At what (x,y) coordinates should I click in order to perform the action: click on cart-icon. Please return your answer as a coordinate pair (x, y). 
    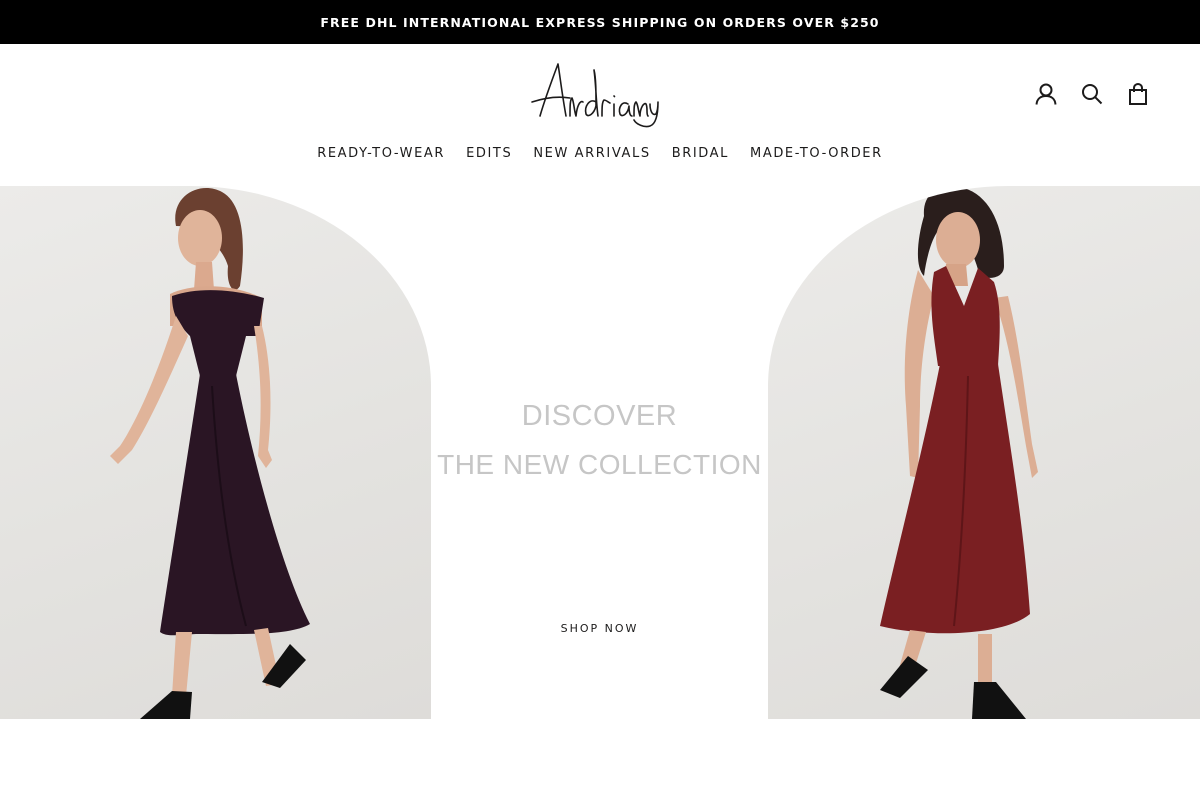
    Looking at the image, I should click on (1138, 94).